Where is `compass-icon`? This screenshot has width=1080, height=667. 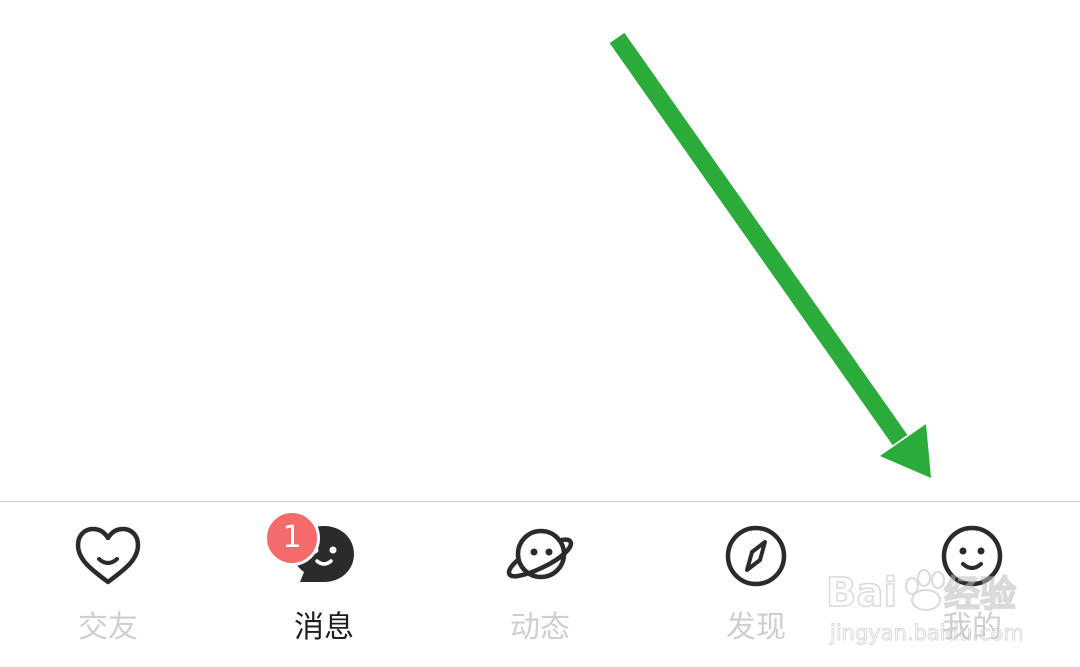 compass-icon is located at coordinates (756, 556).